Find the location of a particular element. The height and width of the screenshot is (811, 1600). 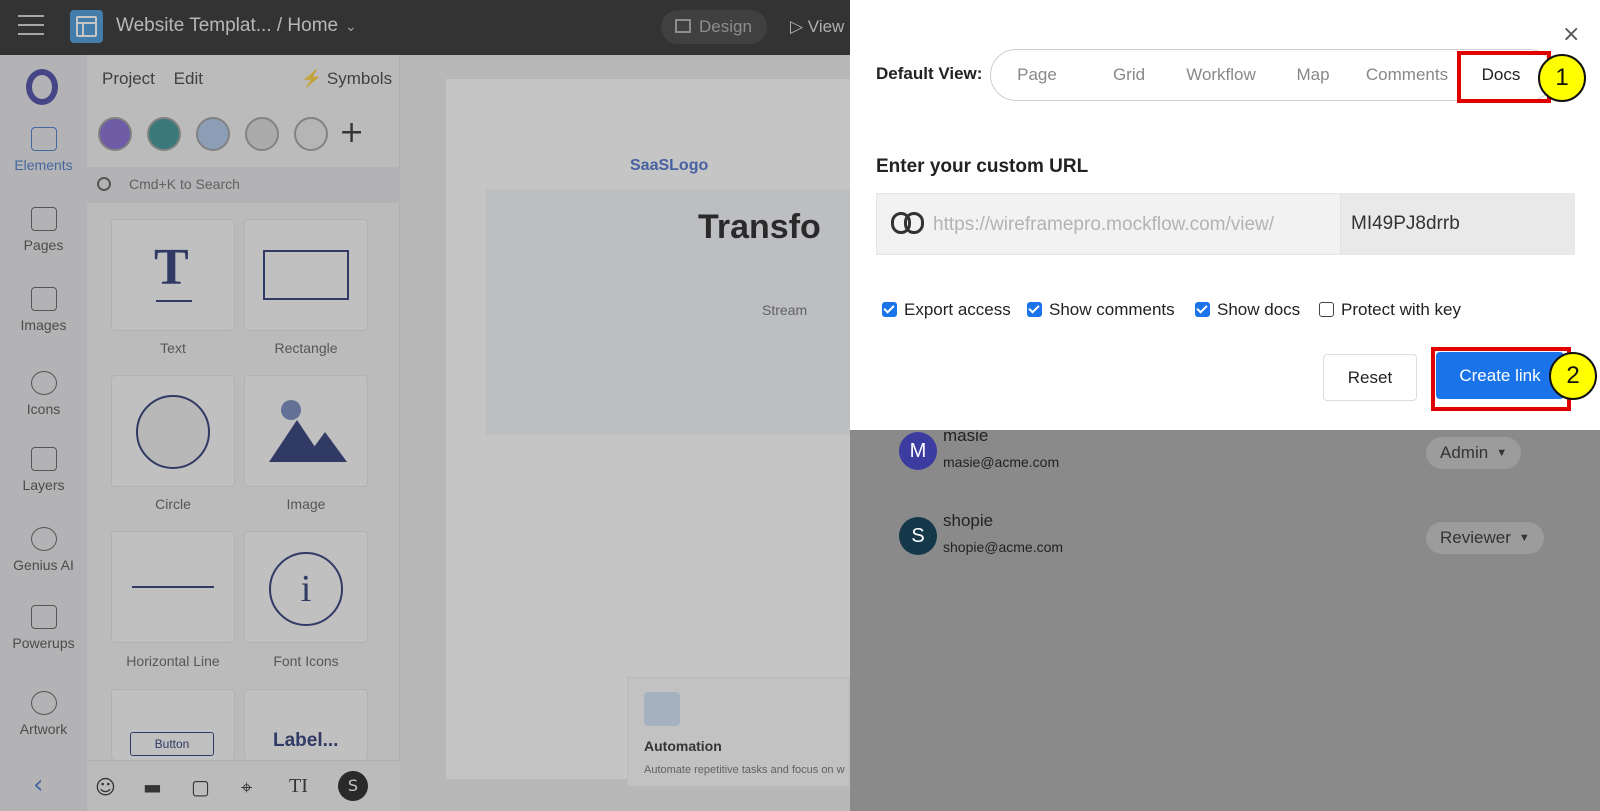

avatar: S is located at coordinates (918, 536).